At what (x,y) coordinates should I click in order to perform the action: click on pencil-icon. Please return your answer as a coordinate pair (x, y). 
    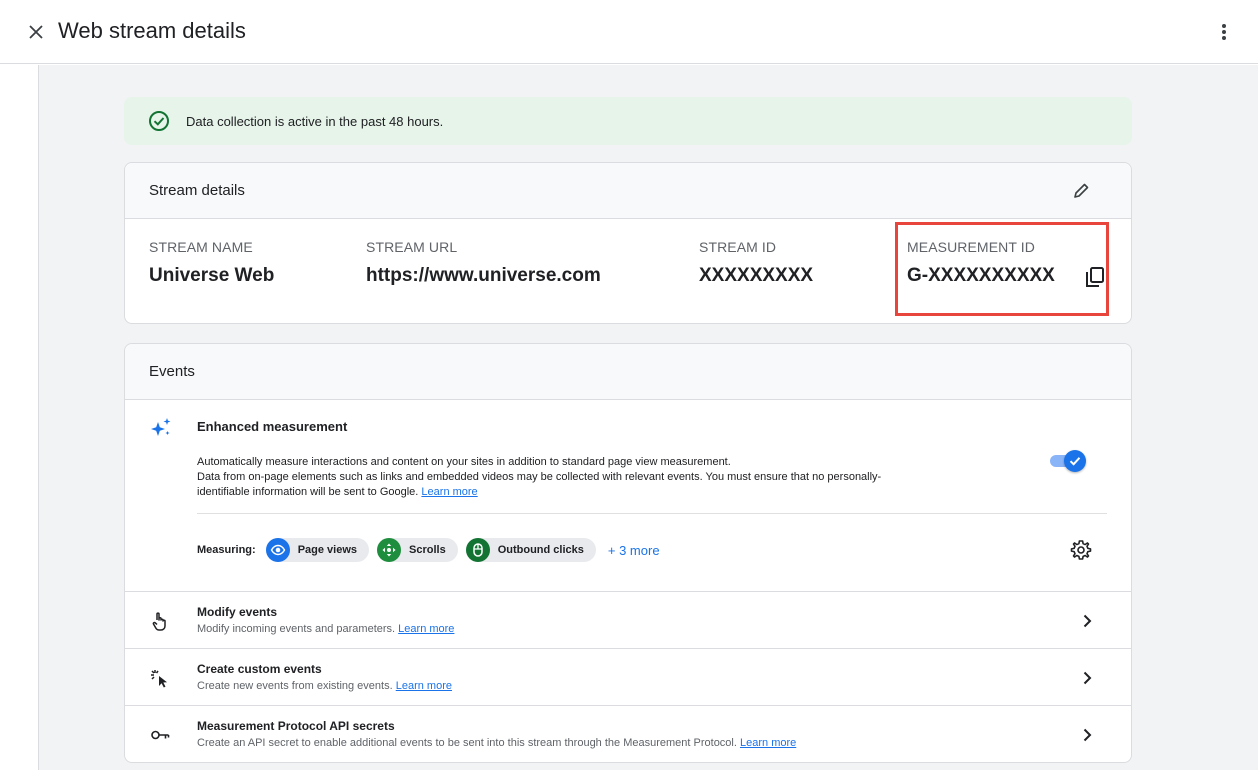
    Looking at the image, I should click on (1081, 190).